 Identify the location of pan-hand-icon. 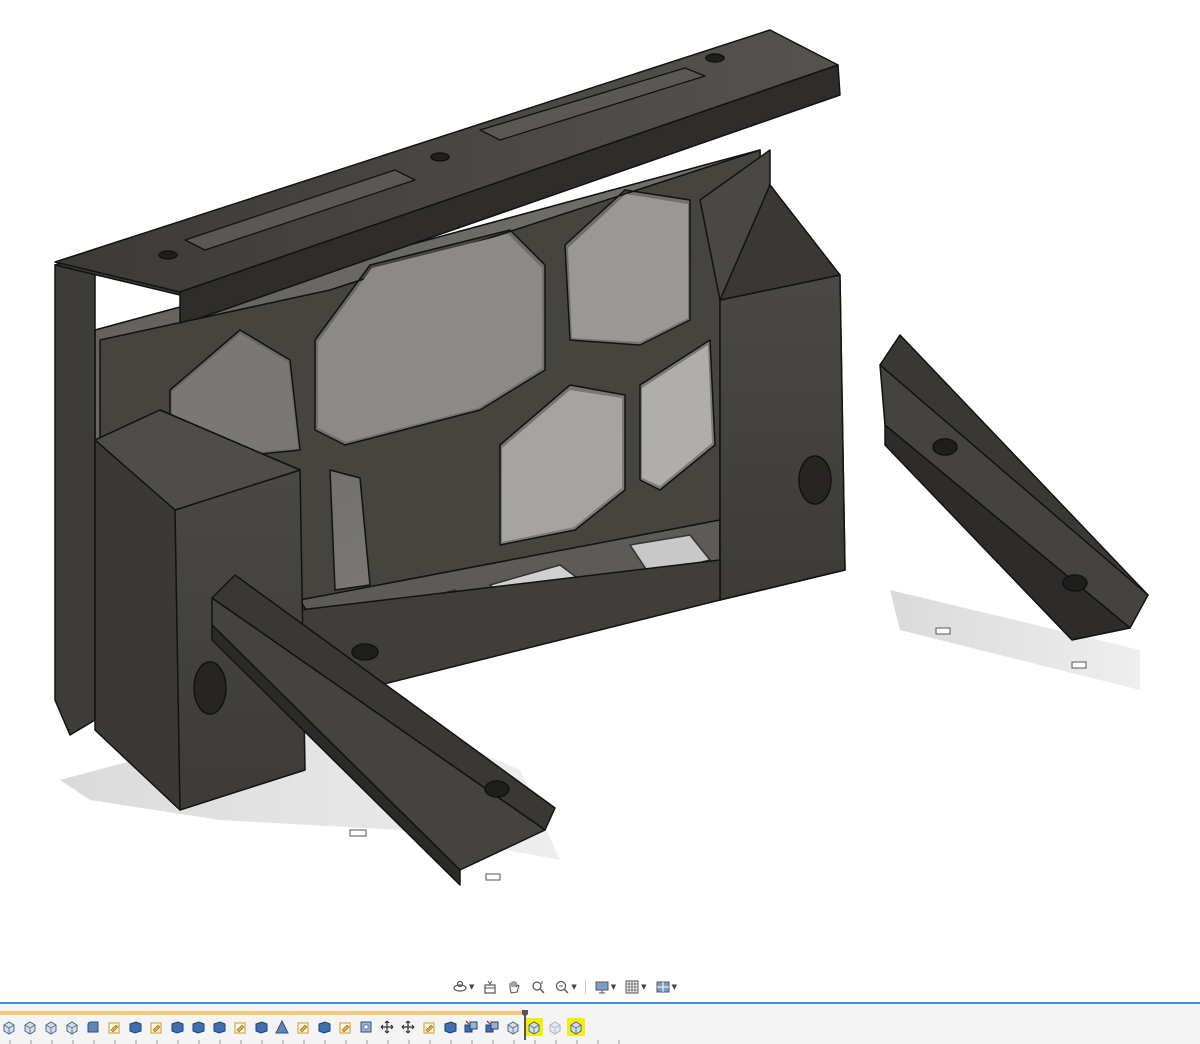
(515, 987).